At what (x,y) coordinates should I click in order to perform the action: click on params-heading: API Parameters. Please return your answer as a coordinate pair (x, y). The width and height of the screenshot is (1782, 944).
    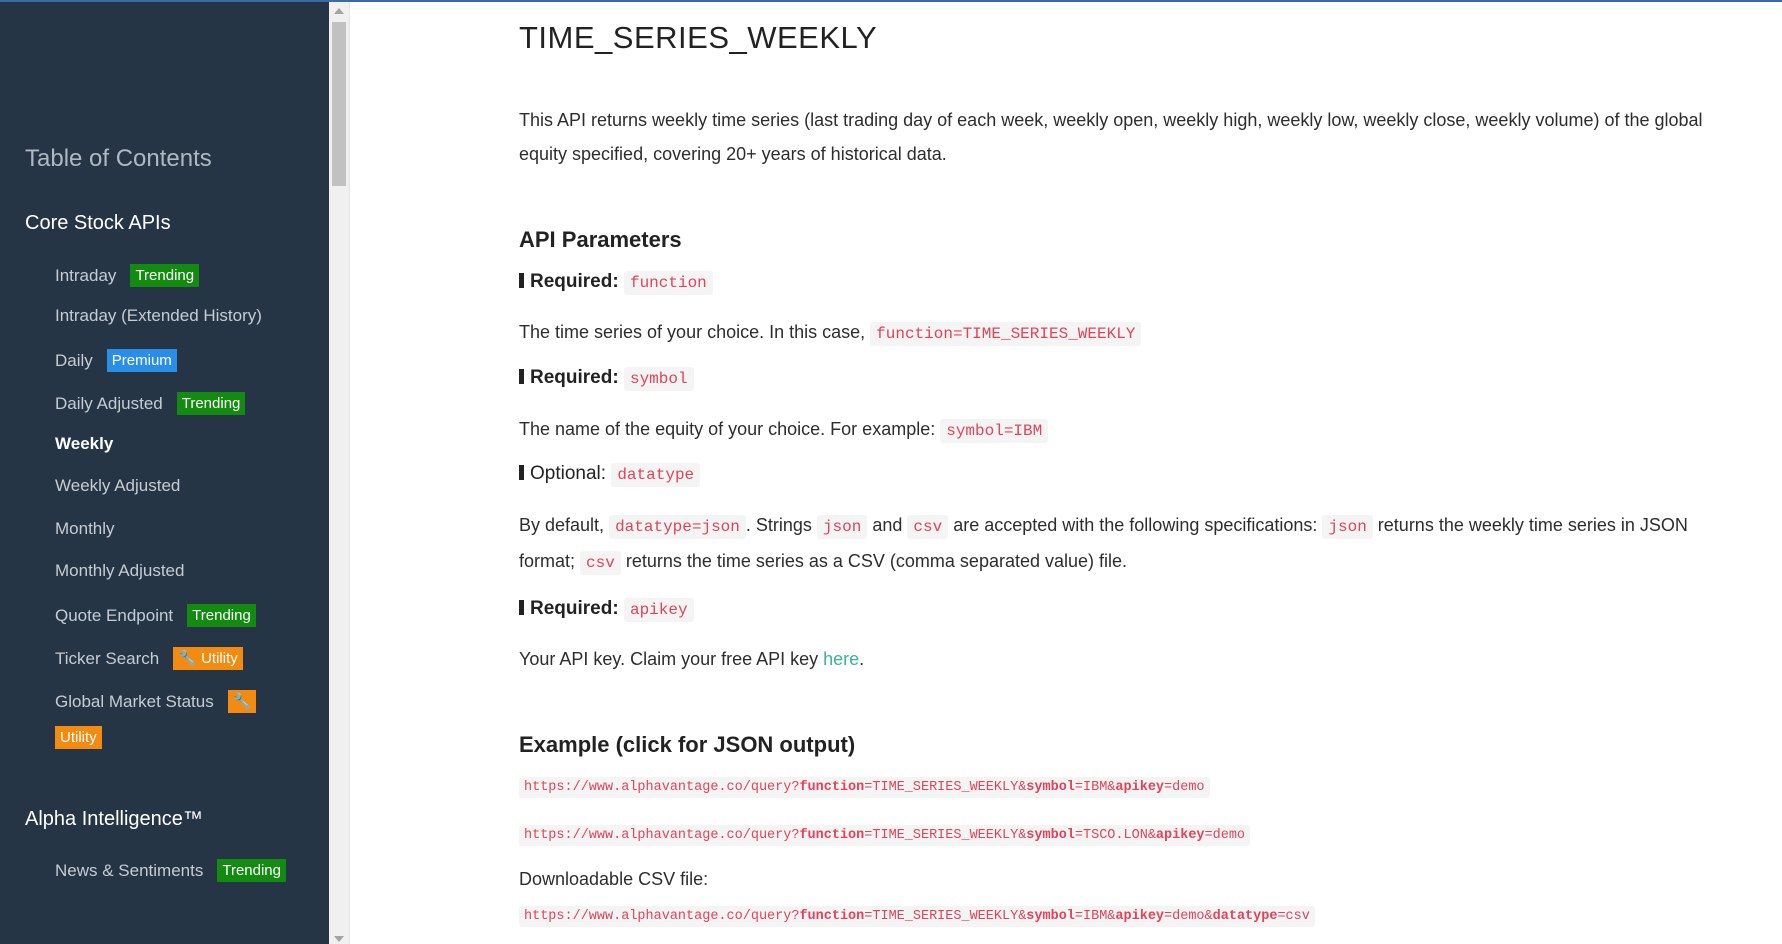
    Looking at the image, I should click on (600, 239).